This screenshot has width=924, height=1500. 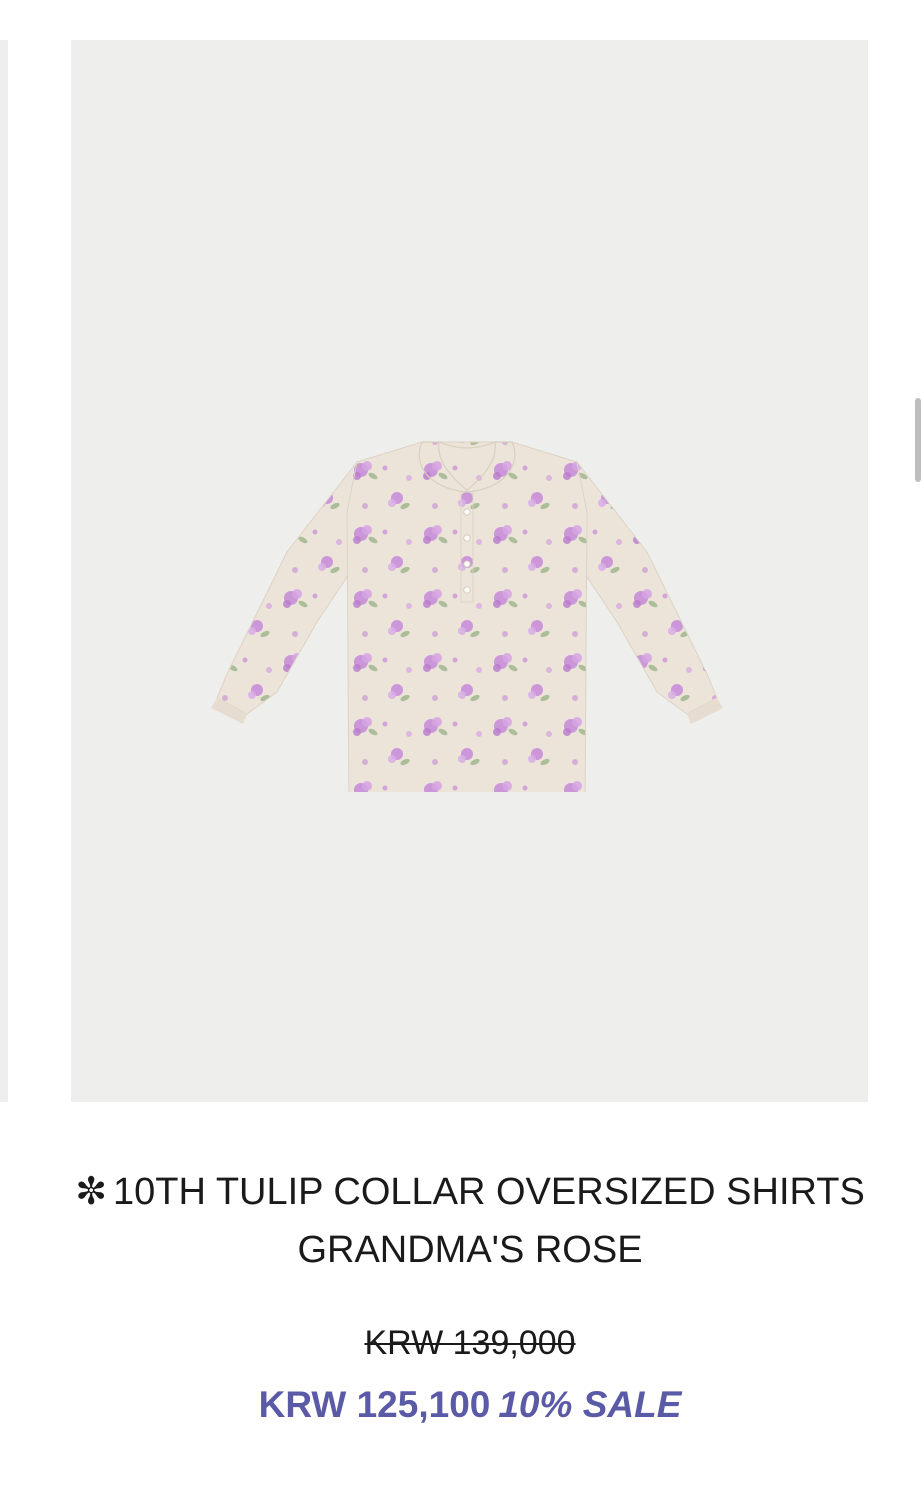 What do you see at coordinates (470, 1343) in the screenshot?
I see `original-price: KRW 139,000` at bounding box center [470, 1343].